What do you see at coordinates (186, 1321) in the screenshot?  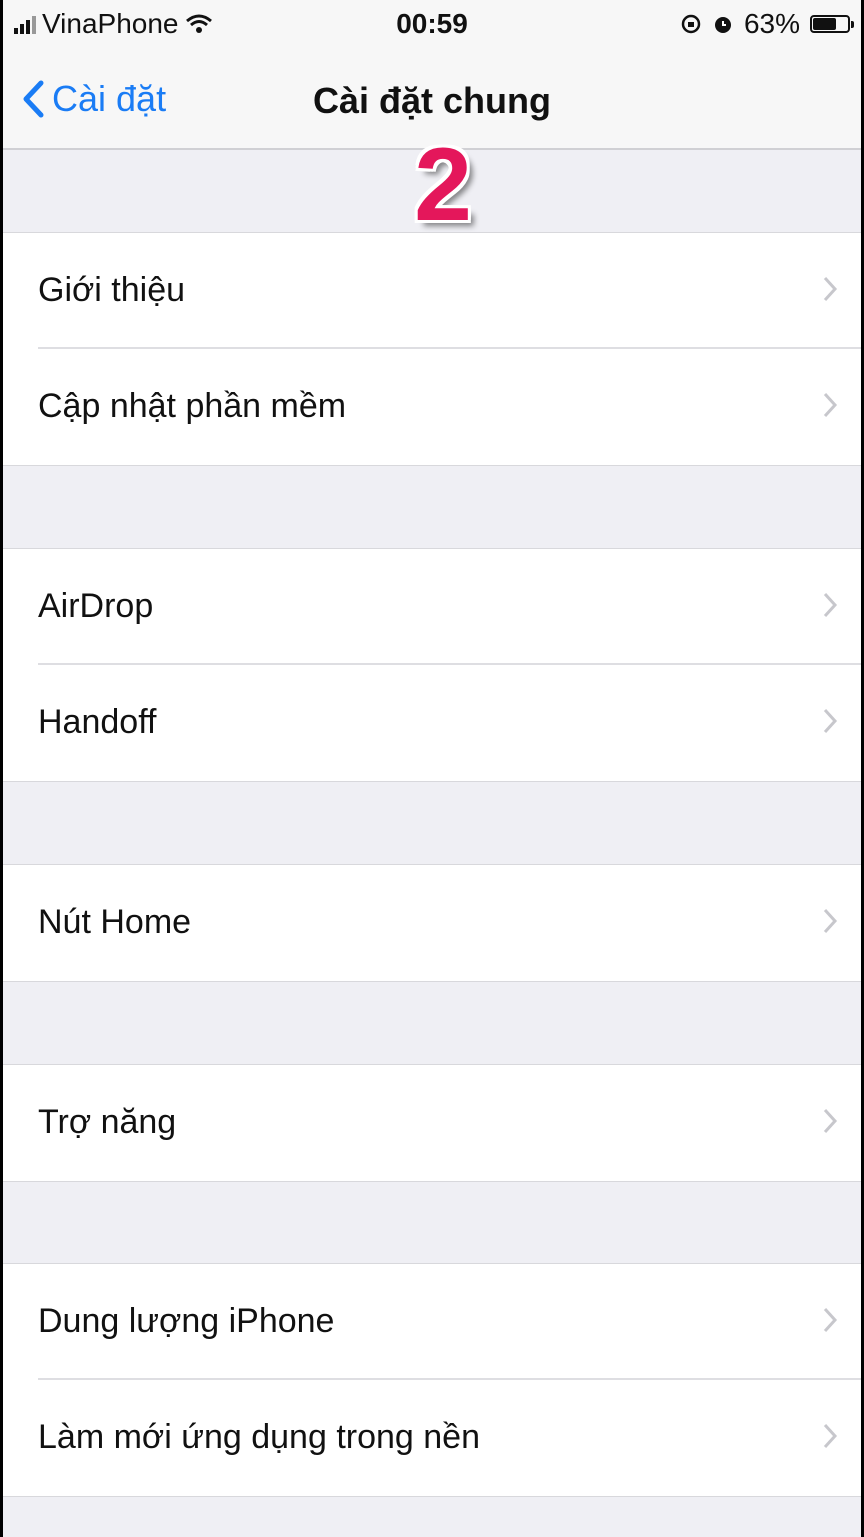 I see `row-label: Dung lượng iPhone` at bounding box center [186, 1321].